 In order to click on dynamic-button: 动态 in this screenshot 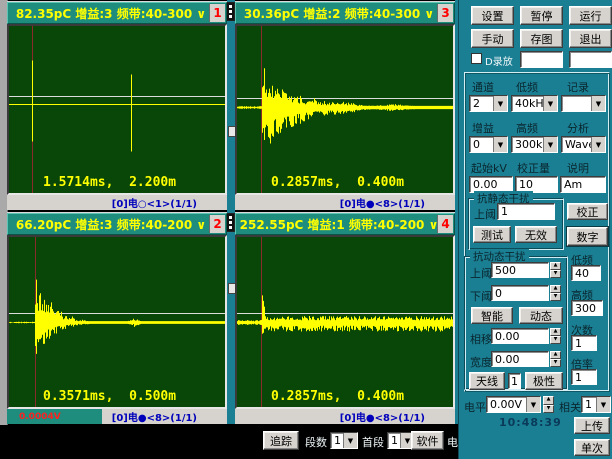, I will do `click(541, 315)`.